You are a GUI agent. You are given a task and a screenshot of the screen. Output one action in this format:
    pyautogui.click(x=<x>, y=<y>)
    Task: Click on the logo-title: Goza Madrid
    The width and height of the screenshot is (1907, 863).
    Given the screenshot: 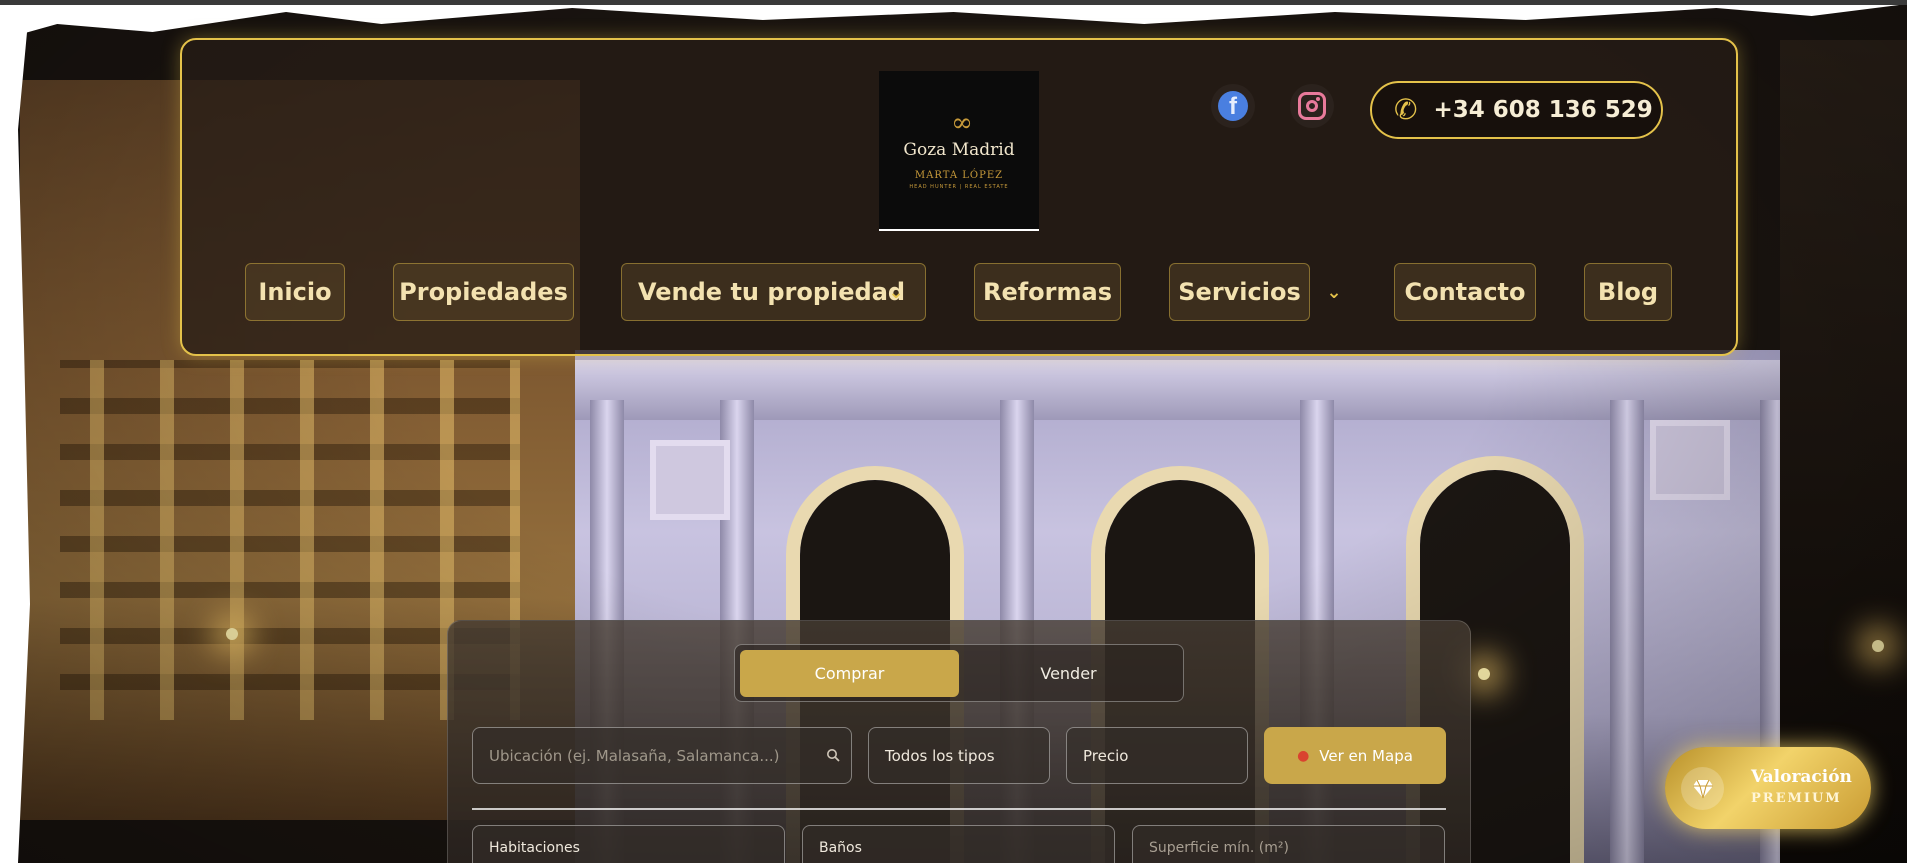 What is the action you would take?
    pyautogui.click(x=959, y=150)
    